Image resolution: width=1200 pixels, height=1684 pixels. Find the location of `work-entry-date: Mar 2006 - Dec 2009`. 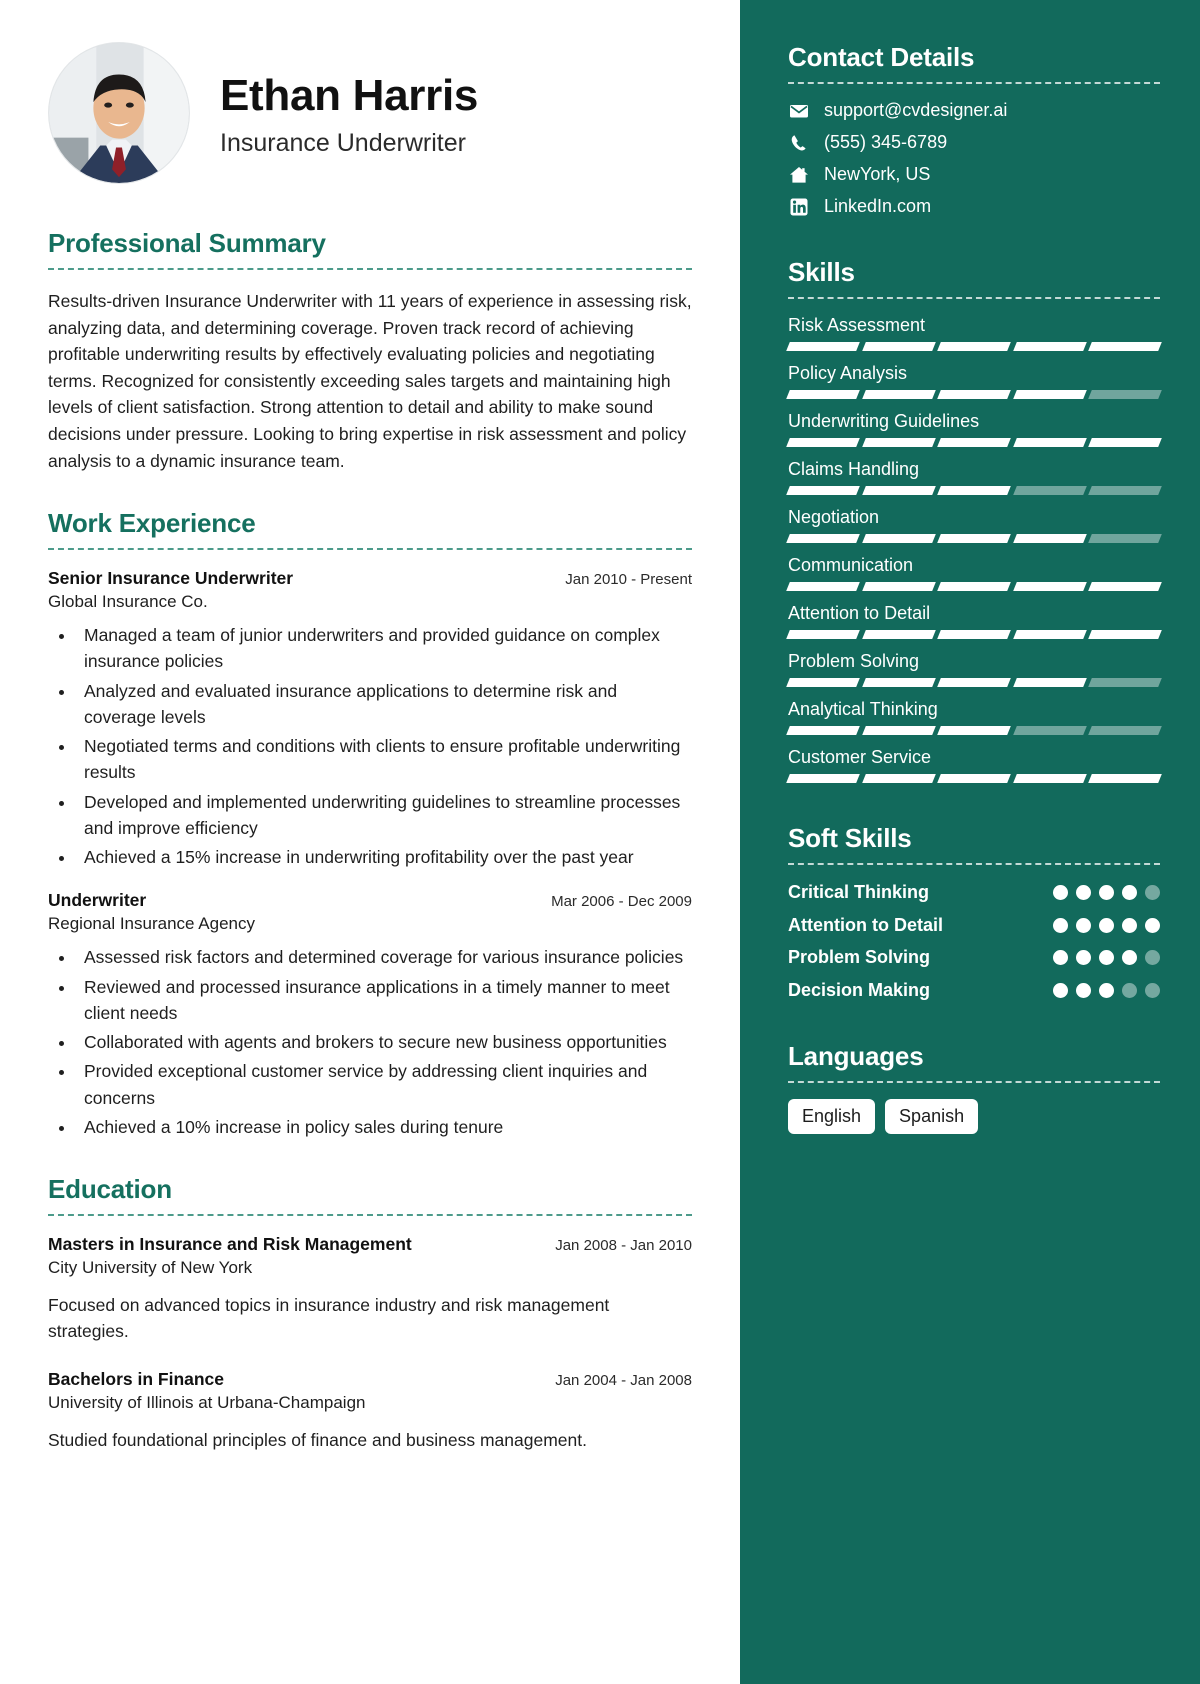

work-entry-date: Mar 2006 - Dec 2009 is located at coordinates (621, 902).